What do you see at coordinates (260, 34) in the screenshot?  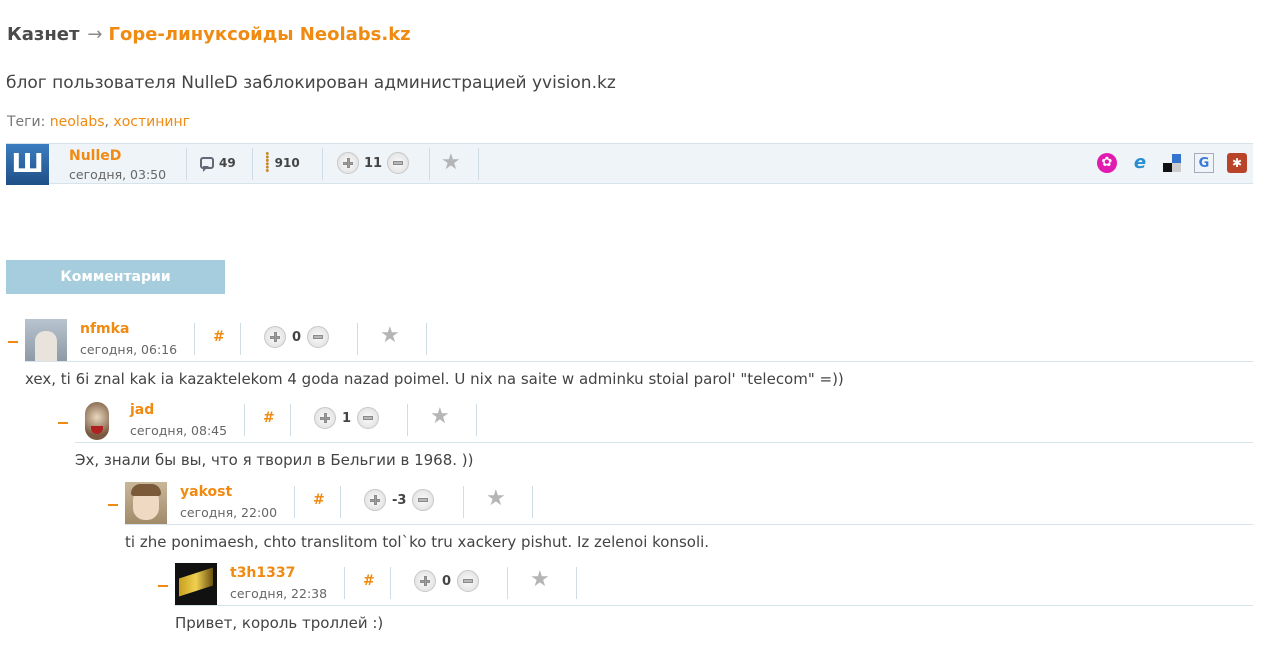 I see `page-title: Горе-линуксойды Neolabs.kz` at bounding box center [260, 34].